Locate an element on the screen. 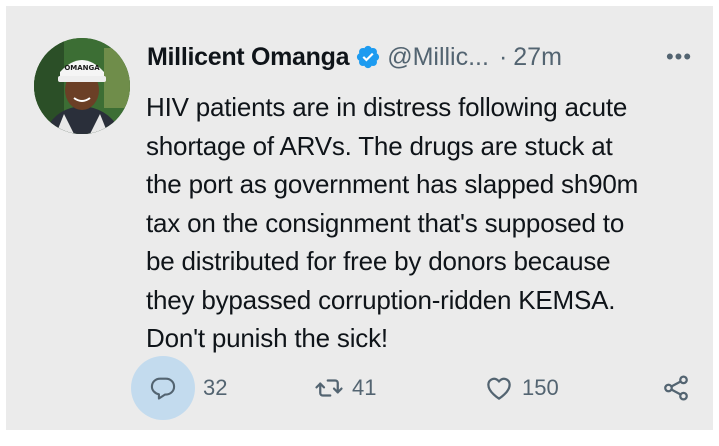  tweet-text-line: they bypassed corruption-ridden KEMSA. is located at coordinates (381, 299).